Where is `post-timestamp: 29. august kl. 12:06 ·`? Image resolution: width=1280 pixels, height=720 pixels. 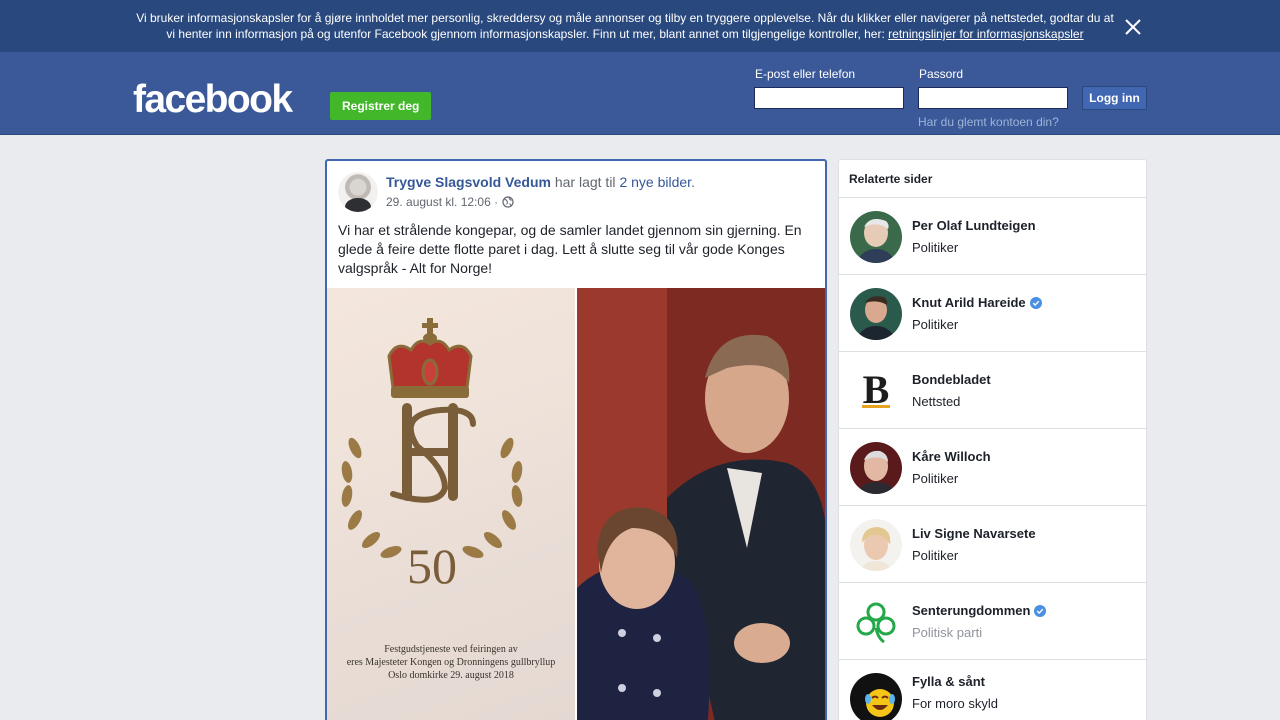
post-timestamp: 29. august kl. 12:06 · is located at coordinates (450, 202).